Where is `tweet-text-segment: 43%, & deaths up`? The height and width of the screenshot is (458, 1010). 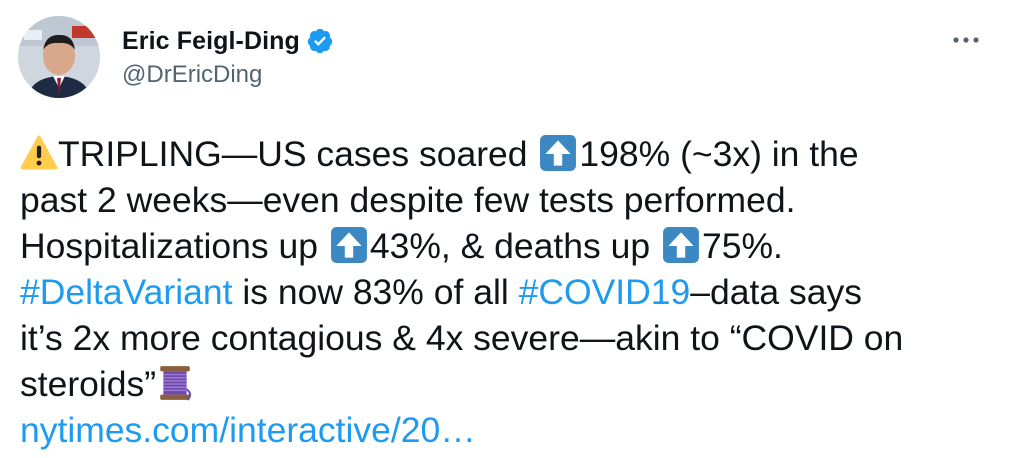 tweet-text-segment: 43%, & deaths up is located at coordinates (514, 246).